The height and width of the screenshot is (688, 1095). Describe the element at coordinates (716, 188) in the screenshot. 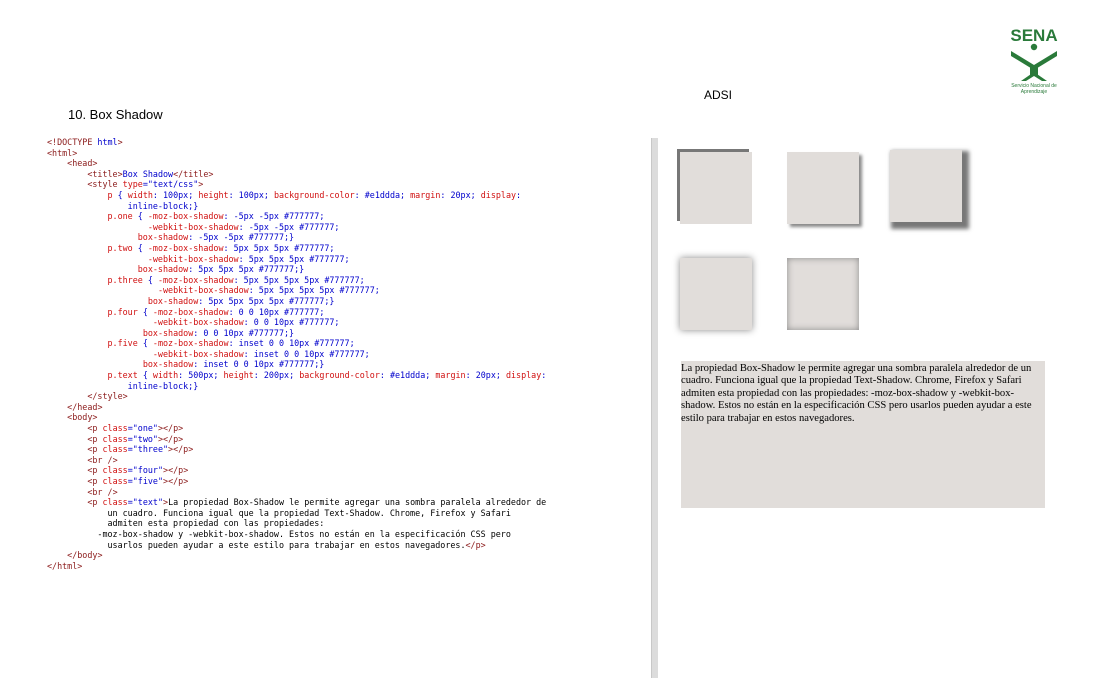

I see `shadow-box-one` at that location.